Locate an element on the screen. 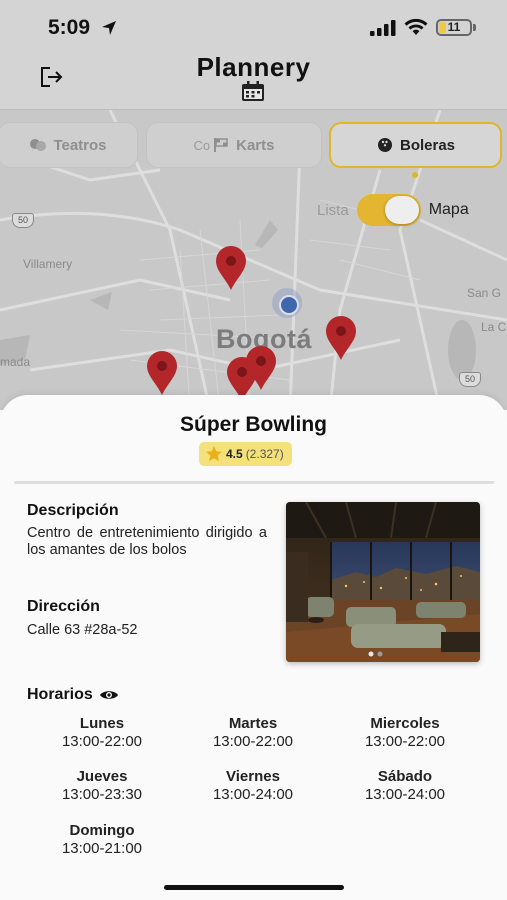 The height and width of the screenshot is (900, 507). view-toggle: Lista Mapa is located at coordinates (393, 210).